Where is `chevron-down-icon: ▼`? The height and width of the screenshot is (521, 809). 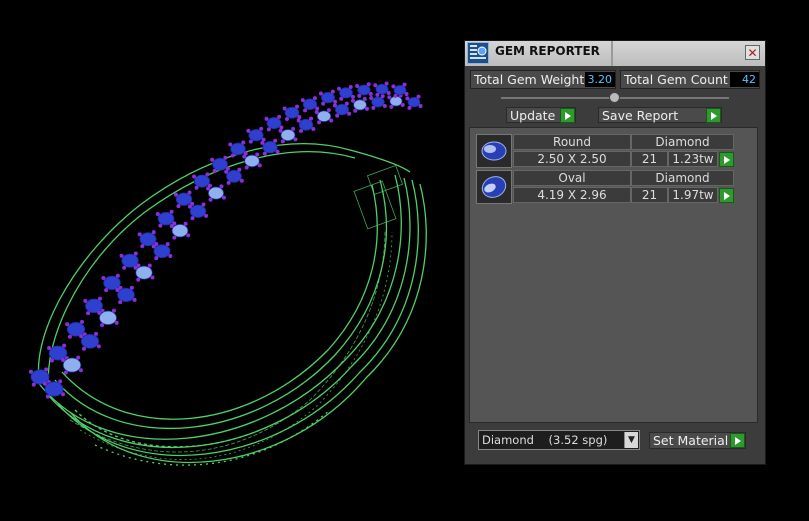 chevron-down-icon: ▼ is located at coordinates (631, 440).